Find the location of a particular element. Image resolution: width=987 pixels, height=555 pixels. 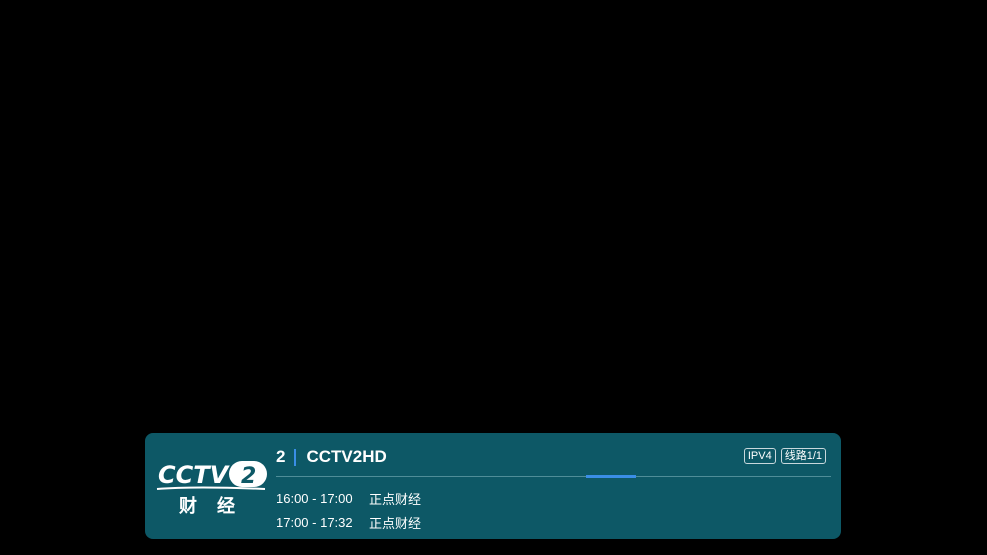

channel-logo: CCTV 2 财经 is located at coordinates (211, 488).